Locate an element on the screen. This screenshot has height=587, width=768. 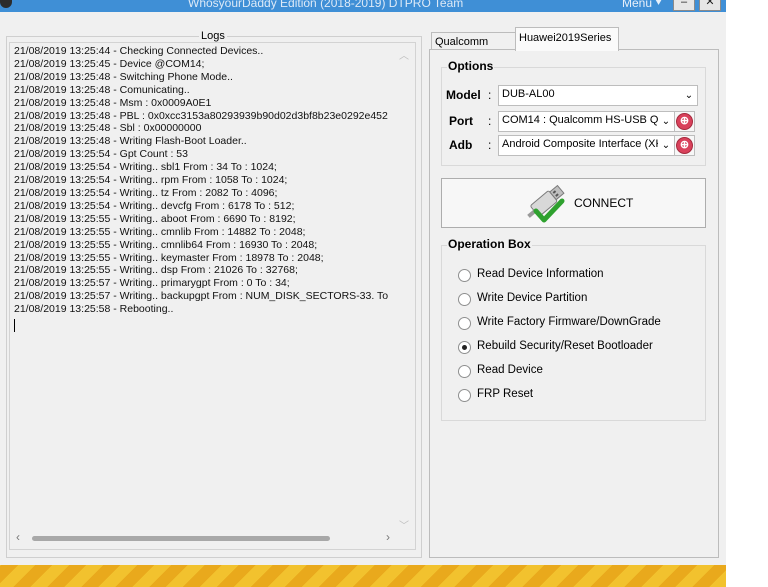
port-label: Port is located at coordinates (461, 121).